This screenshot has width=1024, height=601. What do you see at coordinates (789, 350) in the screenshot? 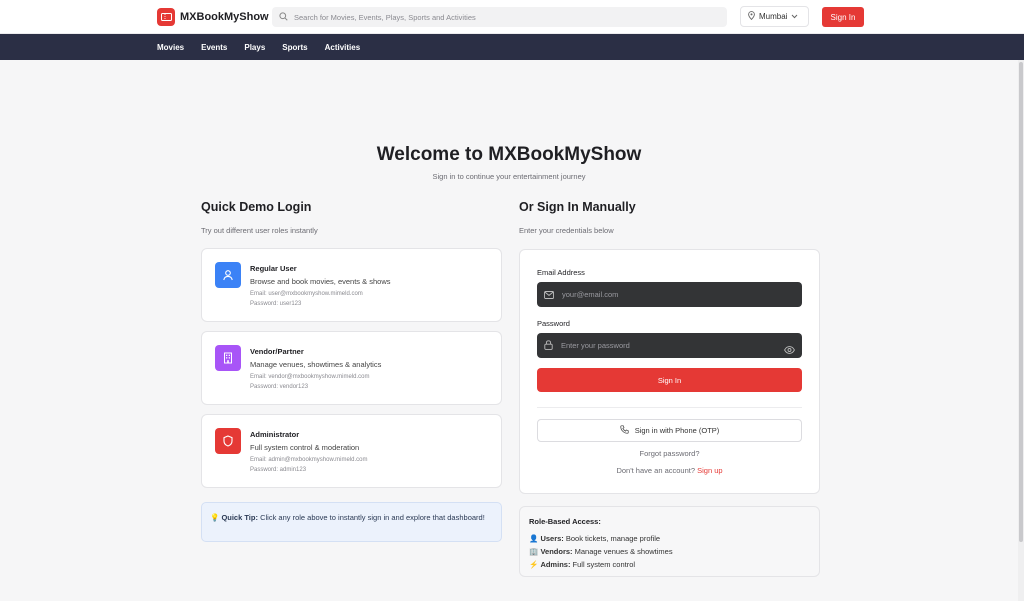
I see `eye-icon` at bounding box center [789, 350].